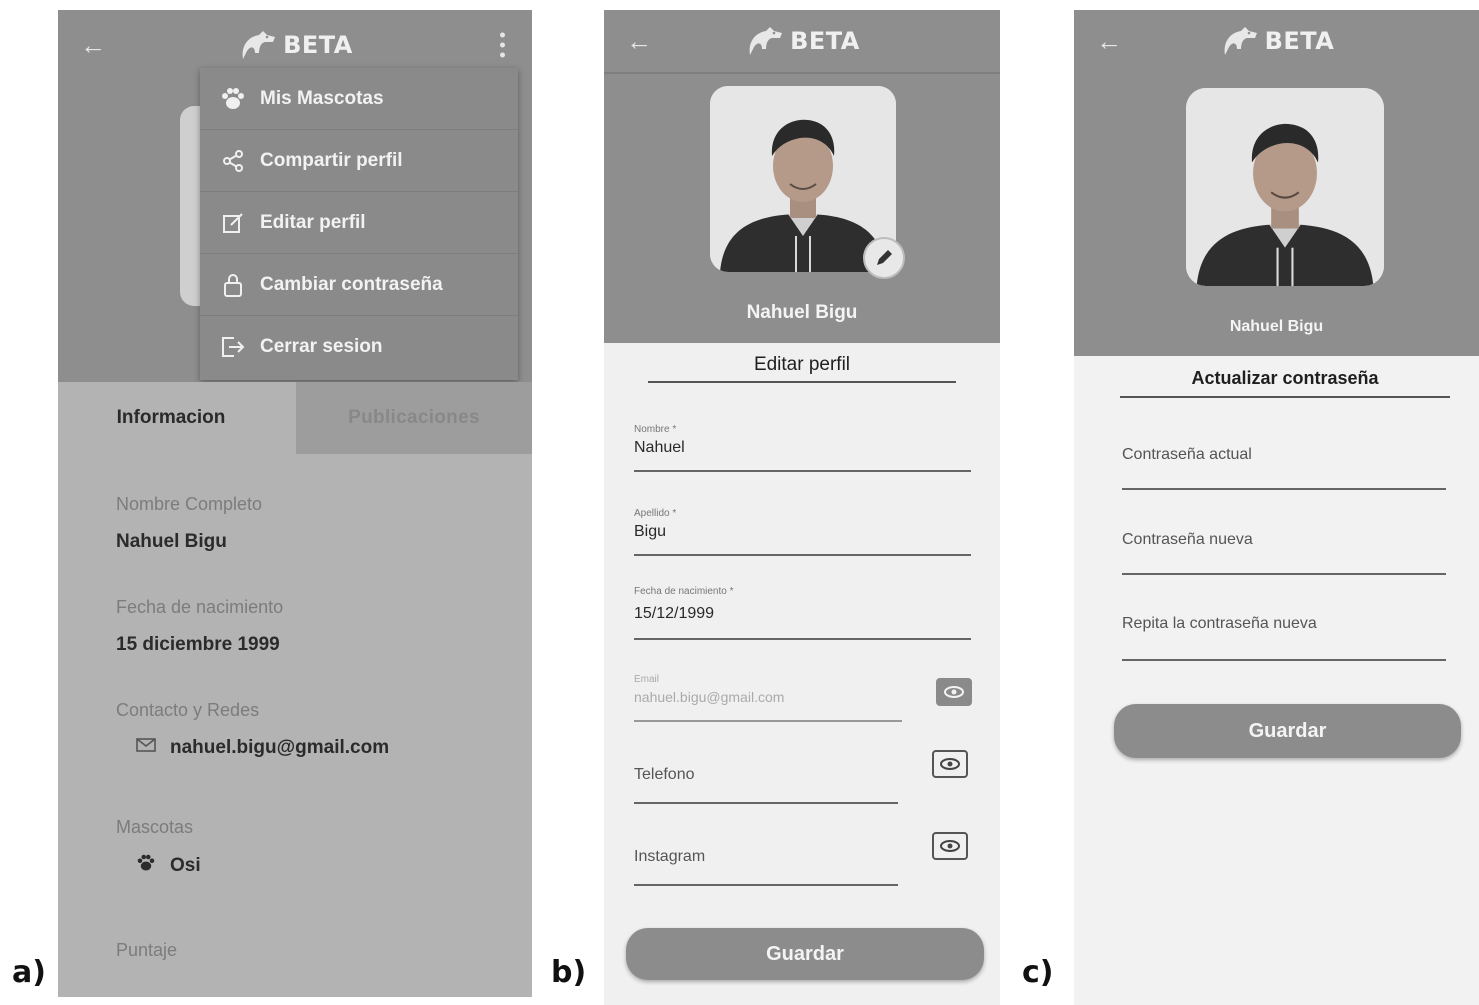 This screenshot has width=1479, height=1005. Describe the element at coordinates (155, 827) in the screenshot. I see `pets-label: Mascotas` at that location.